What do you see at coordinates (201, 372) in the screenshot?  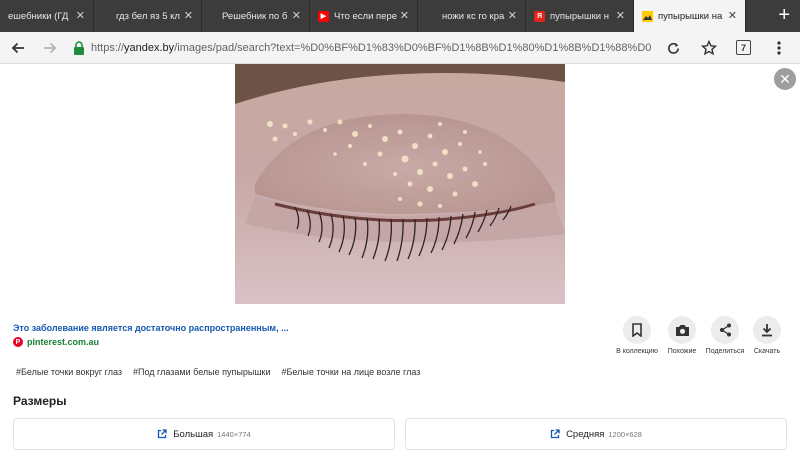 I see `tag-link: #Под глазами белые пупырышки` at bounding box center [201, 372].